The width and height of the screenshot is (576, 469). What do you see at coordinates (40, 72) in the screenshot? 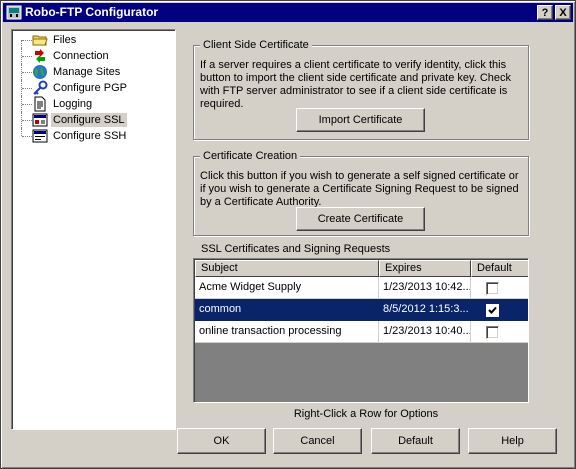
I see `globe-icon` at bounding box center [40, 72].